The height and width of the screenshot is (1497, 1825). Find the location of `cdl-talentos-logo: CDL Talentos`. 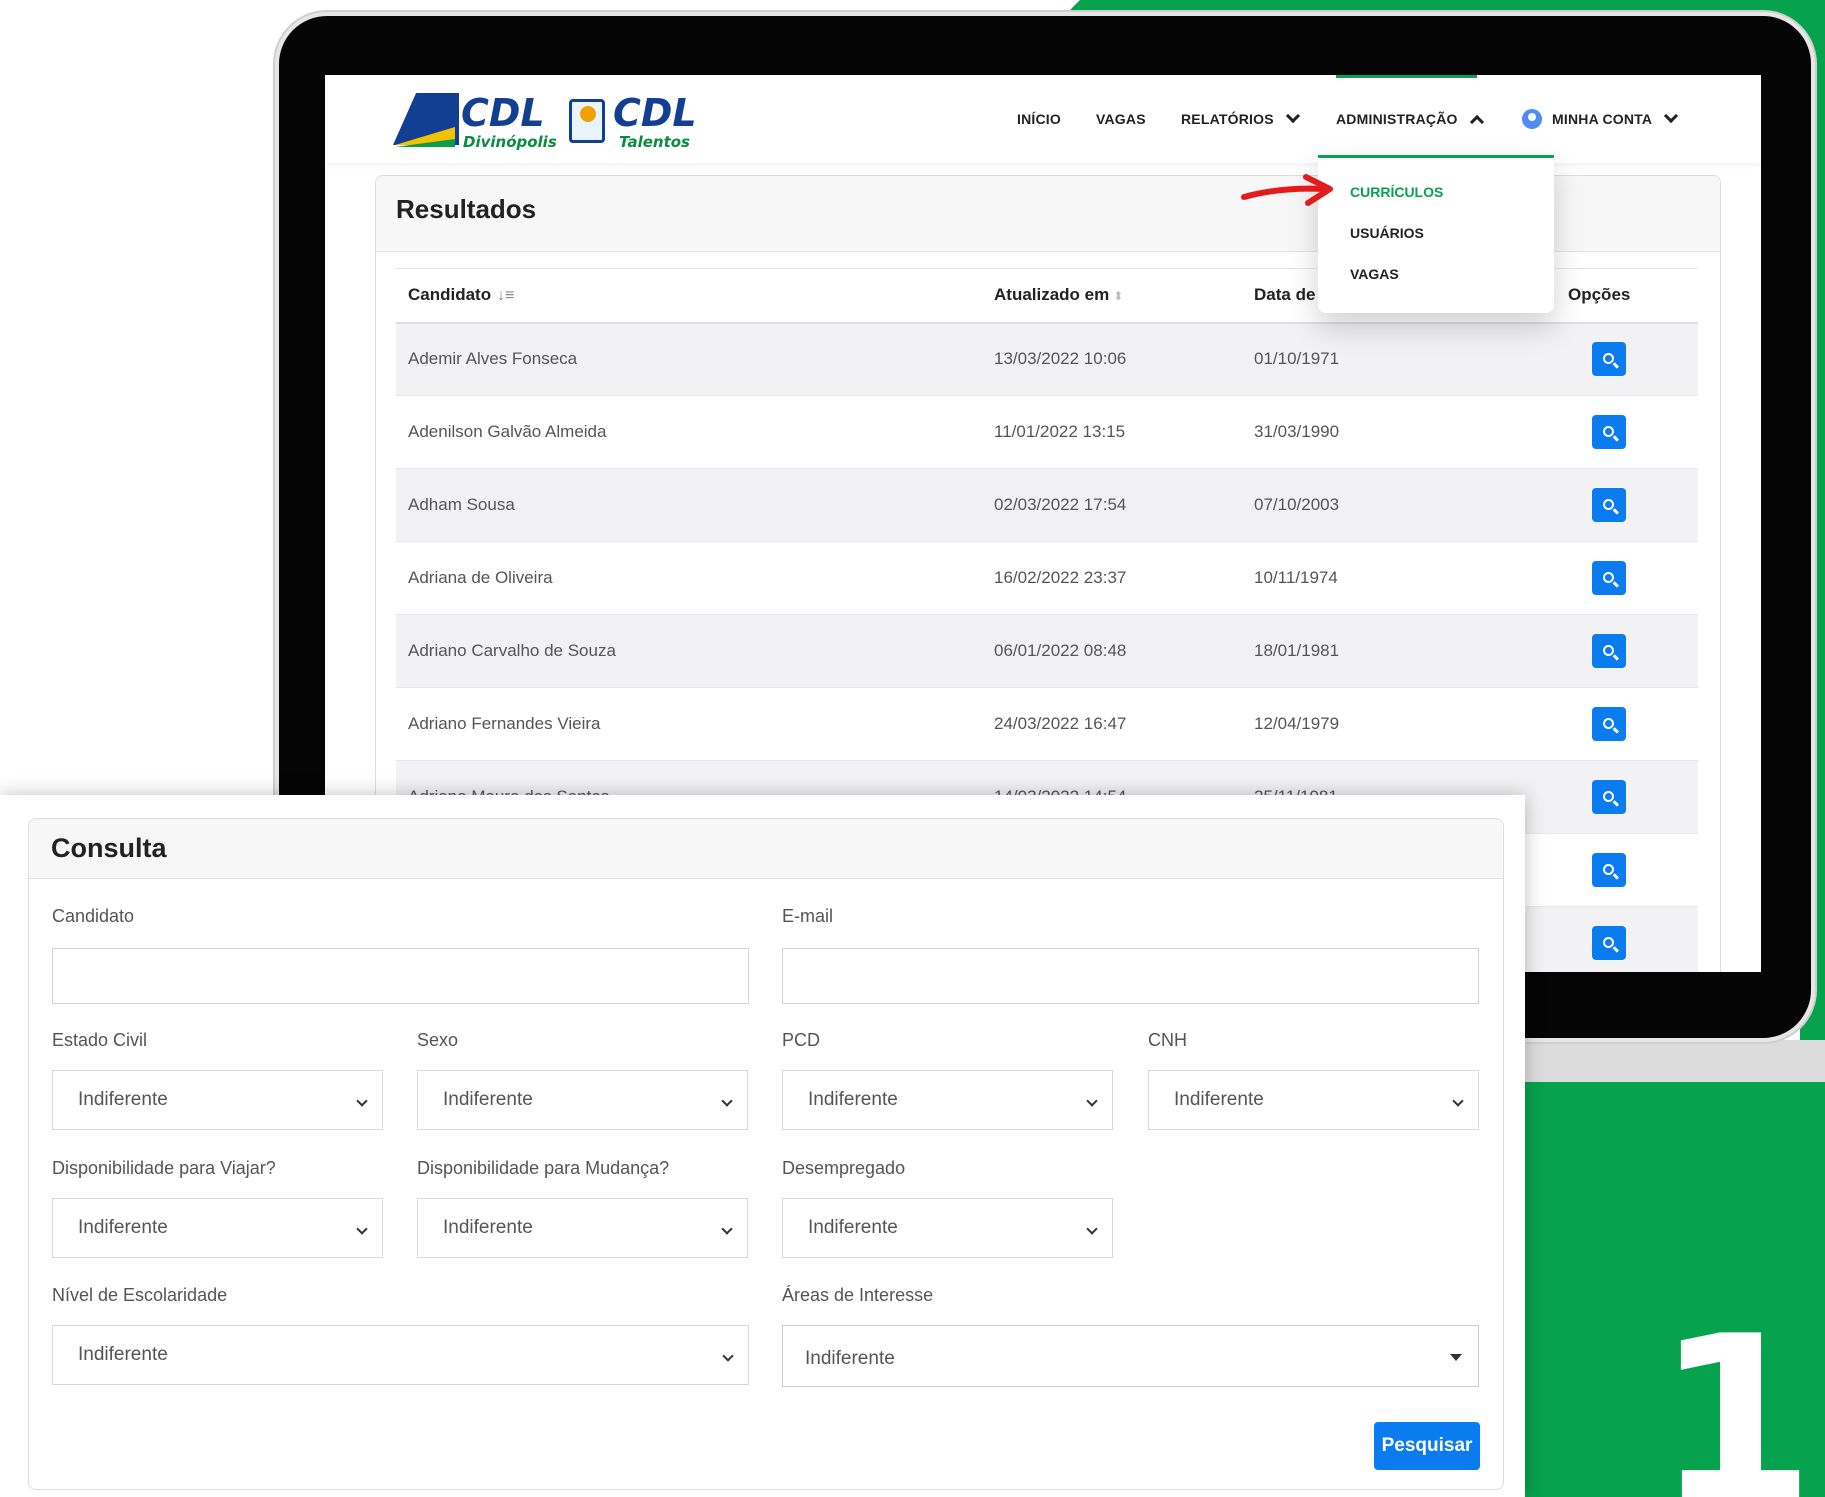

cdl-talentos-logo: CDL Talentos is located at coordinates (642, 121).